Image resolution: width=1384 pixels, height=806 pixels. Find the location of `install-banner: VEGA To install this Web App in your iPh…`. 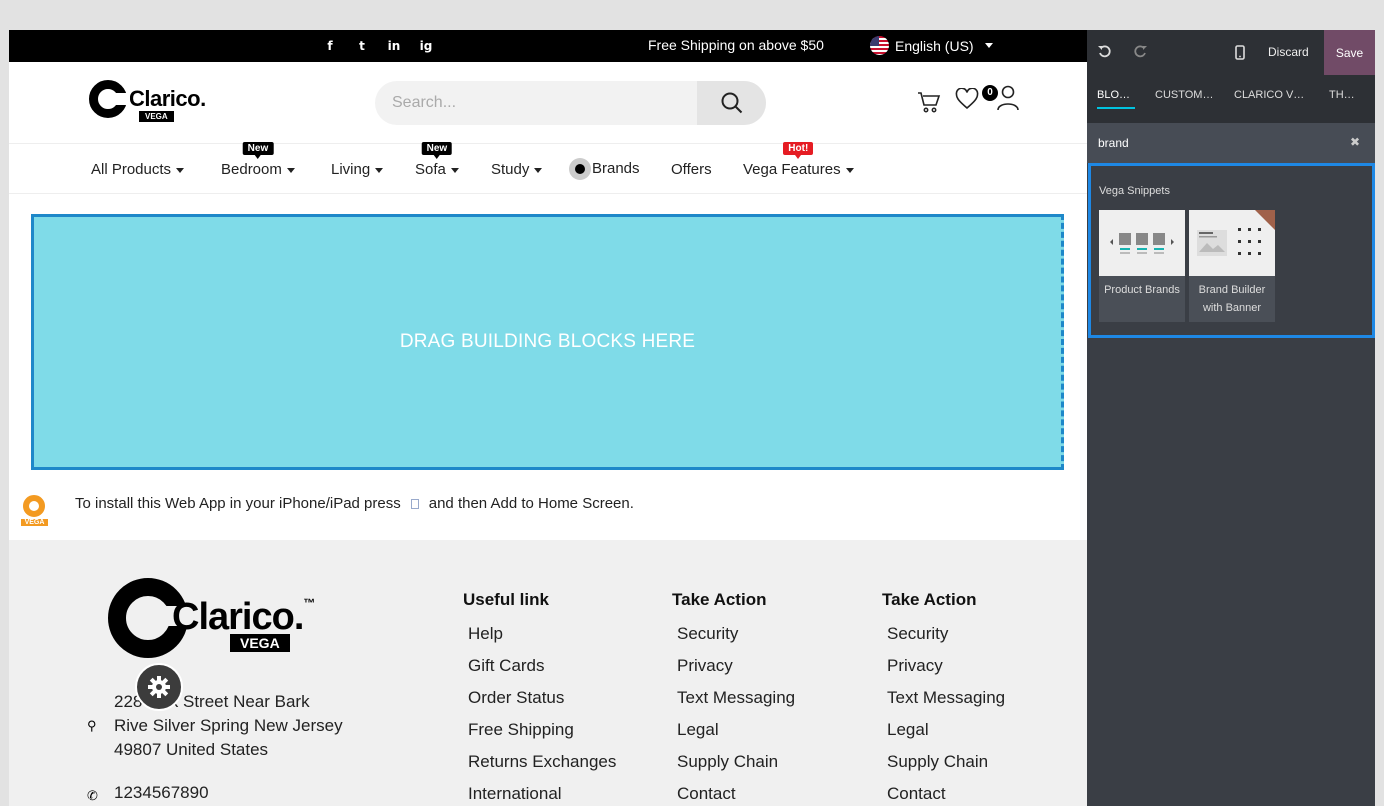

install-banner: VEGA To install this Web App in your iPh… is located at coordinates (548, 512).